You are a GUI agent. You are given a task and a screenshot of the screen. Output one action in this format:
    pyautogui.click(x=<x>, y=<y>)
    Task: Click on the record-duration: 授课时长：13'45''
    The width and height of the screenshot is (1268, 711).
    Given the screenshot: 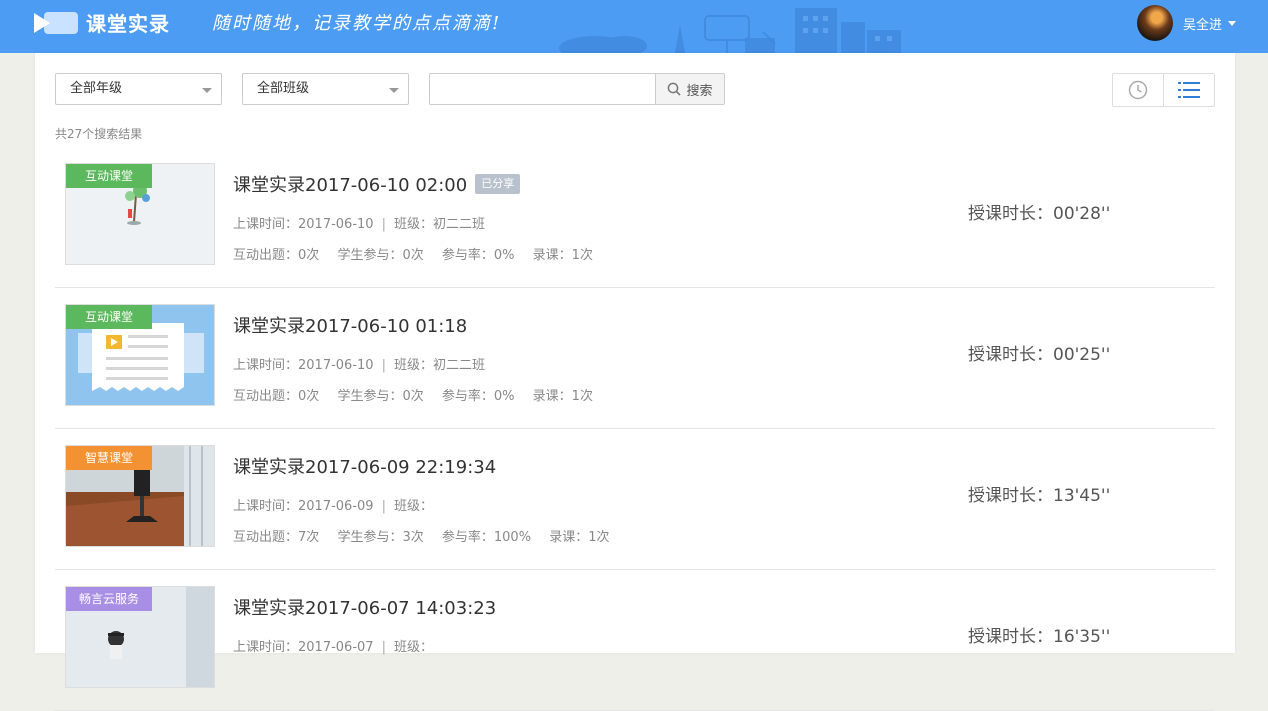 What is the action you would take?
    pyautogui.click(x=1039, y=493)
    